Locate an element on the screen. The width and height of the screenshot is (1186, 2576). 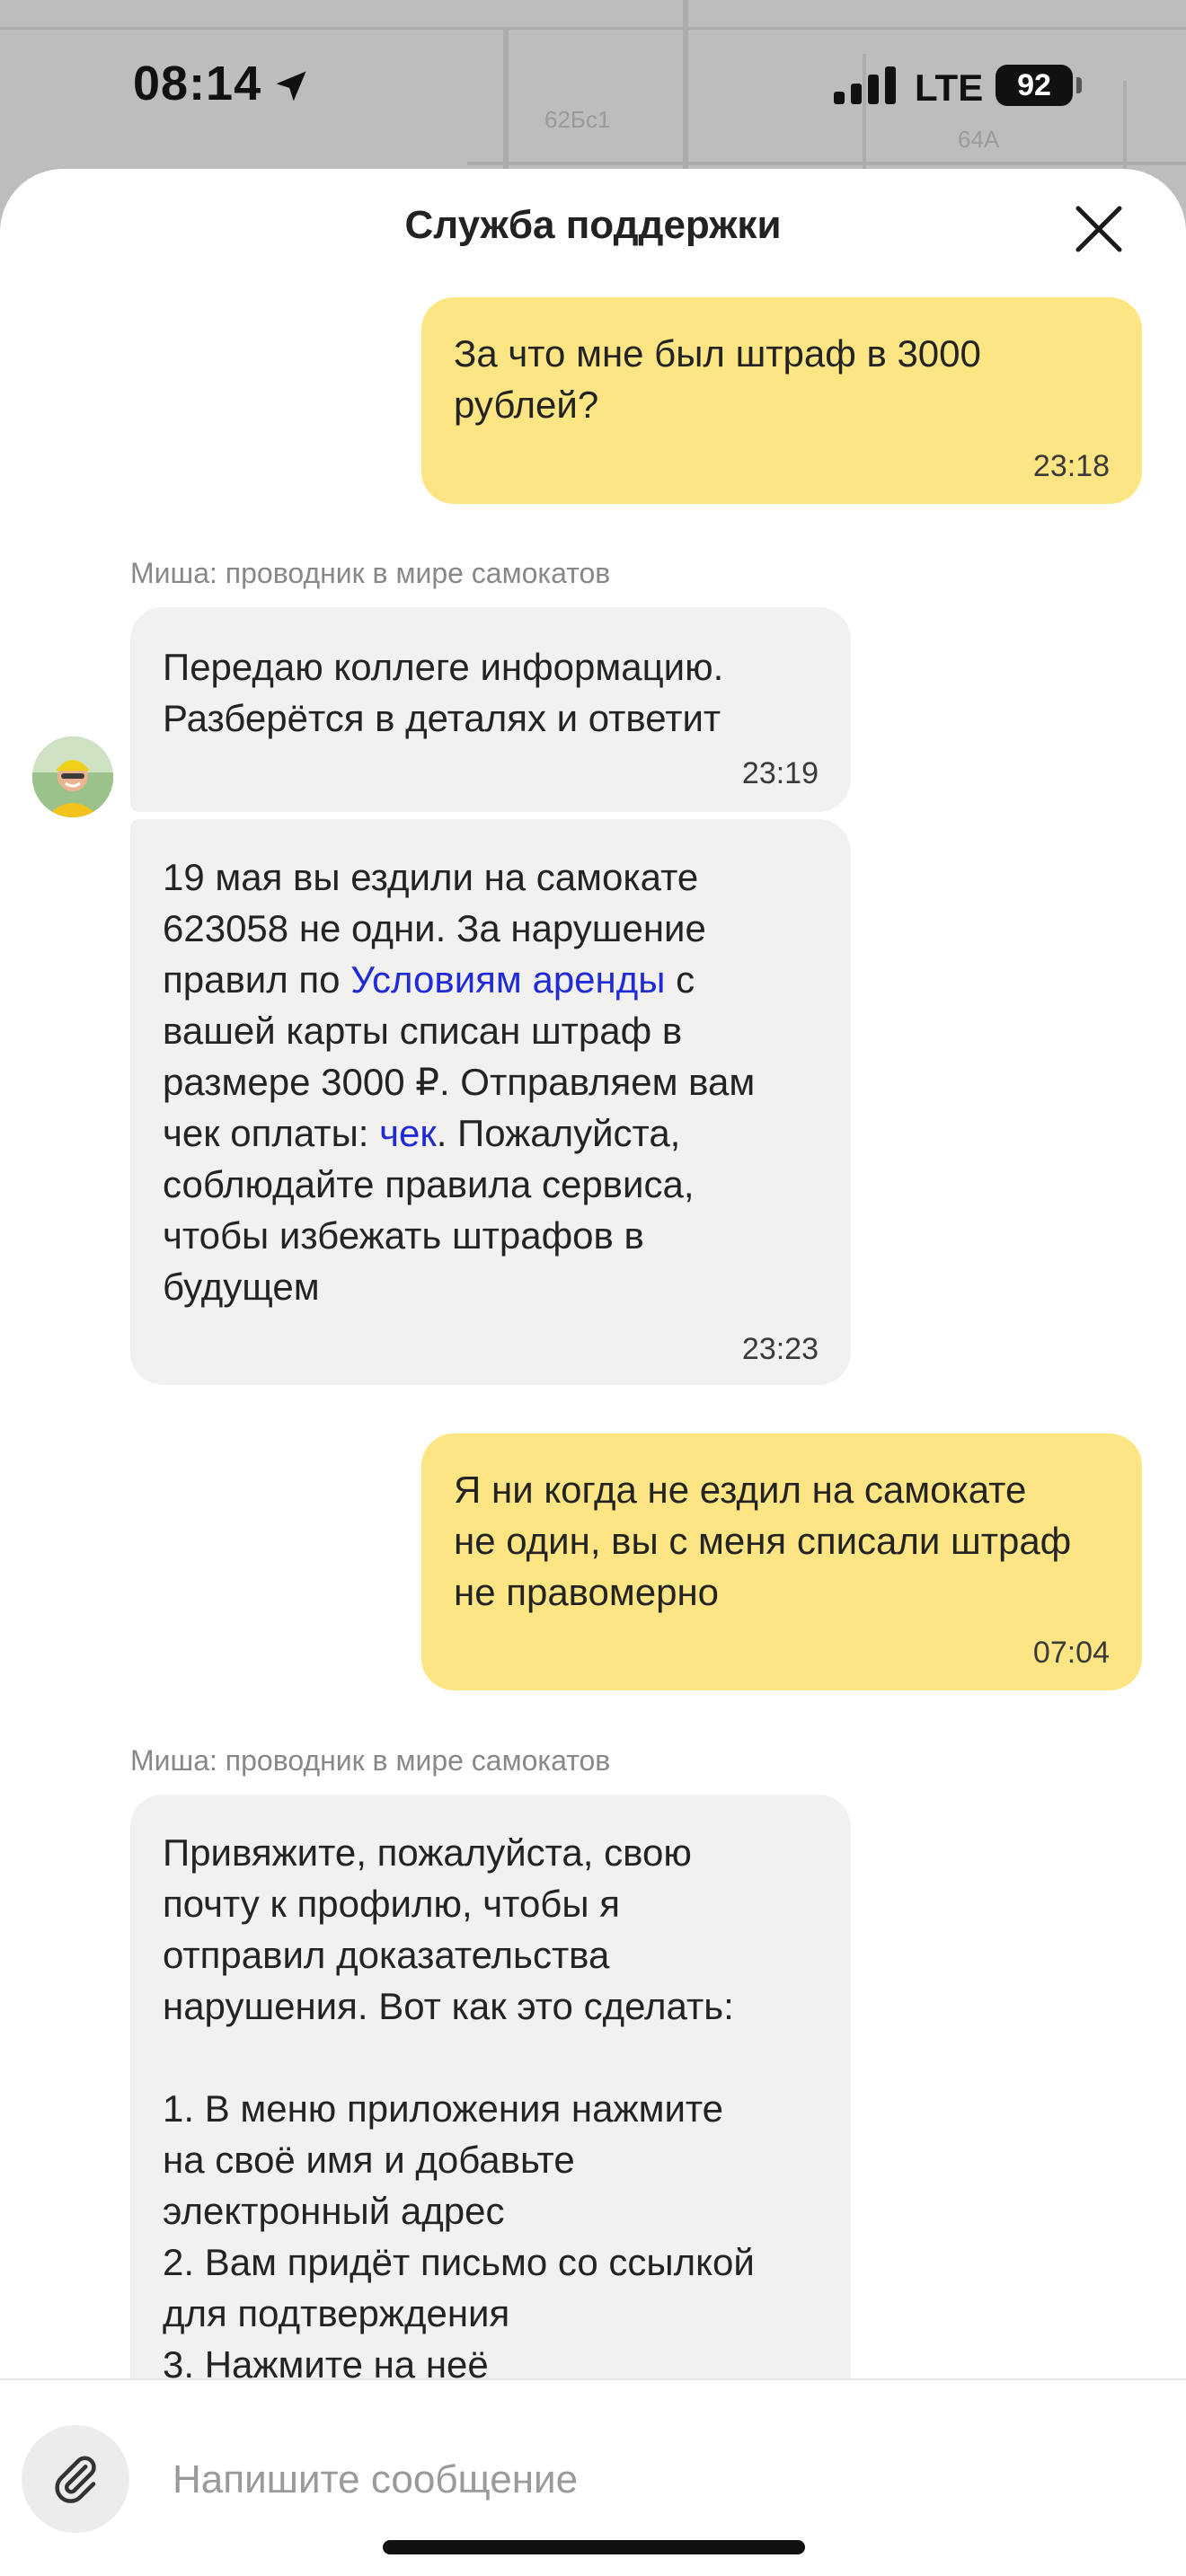
cellular-signal-icon is located at coordinates (865, 85).